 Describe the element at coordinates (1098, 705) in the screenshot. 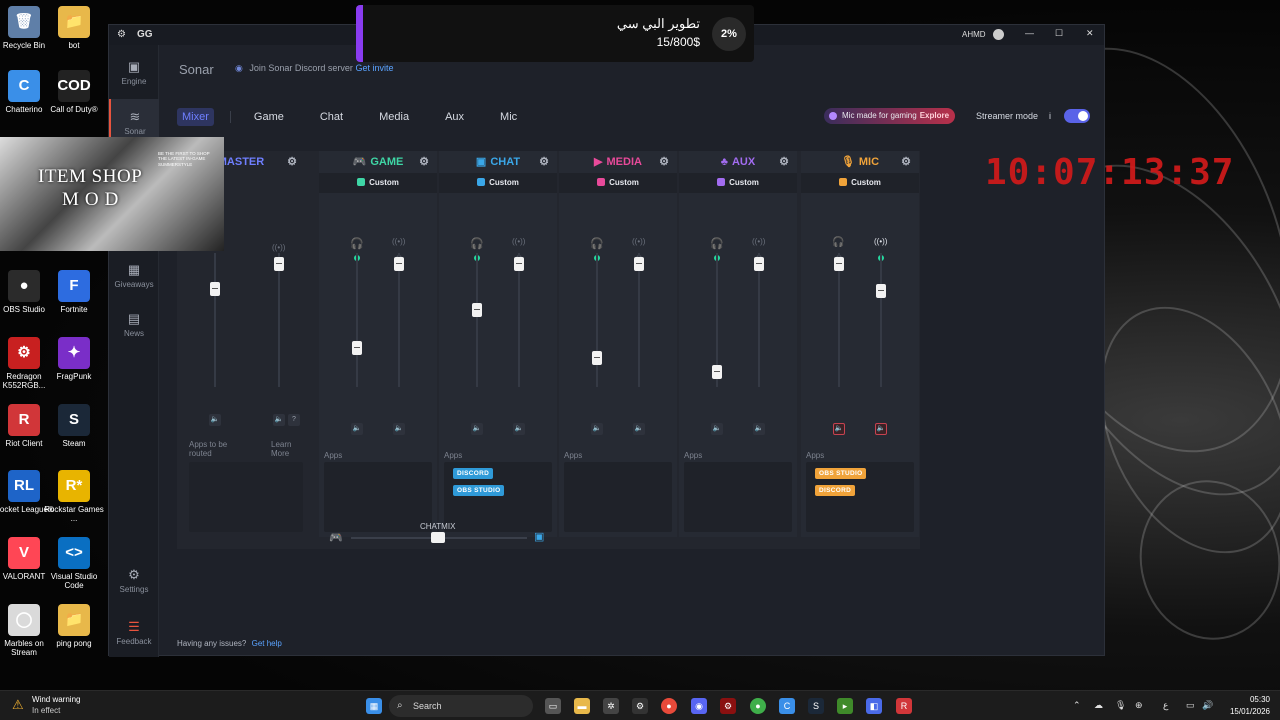

I see `cloud-icon: ☁` at that location.